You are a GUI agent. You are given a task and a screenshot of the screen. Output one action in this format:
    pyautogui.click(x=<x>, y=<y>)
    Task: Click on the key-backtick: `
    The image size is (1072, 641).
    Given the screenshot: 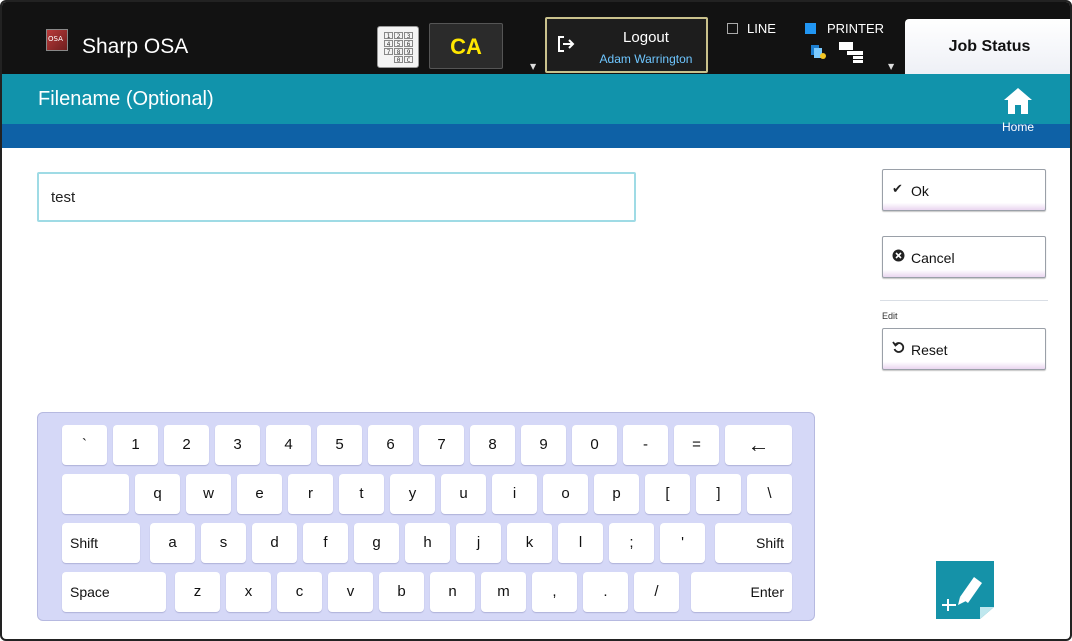 What is the action you would take?
    pyautogui.click(x=84, y=445)
    